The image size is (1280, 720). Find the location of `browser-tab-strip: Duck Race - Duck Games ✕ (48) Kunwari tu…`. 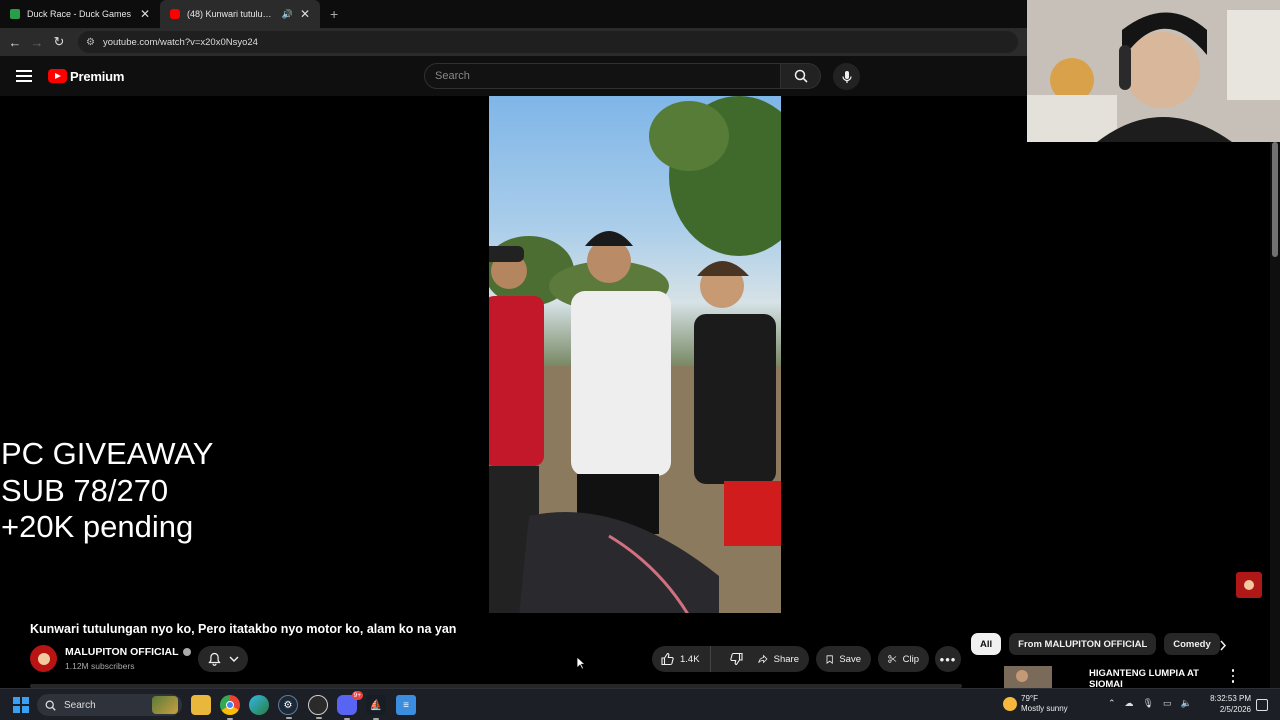

browser-tab-strip: Duck Race - Duck Games ✕ (48) Kunwari tu… is located at coordinates (513, 14).